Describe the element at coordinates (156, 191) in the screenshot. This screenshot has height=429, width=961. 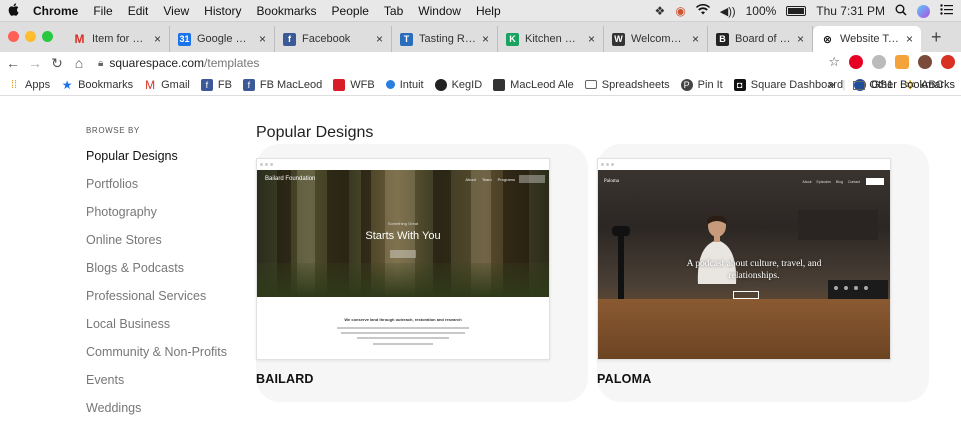
I see `category-portfolios: Portfolios` at that location.